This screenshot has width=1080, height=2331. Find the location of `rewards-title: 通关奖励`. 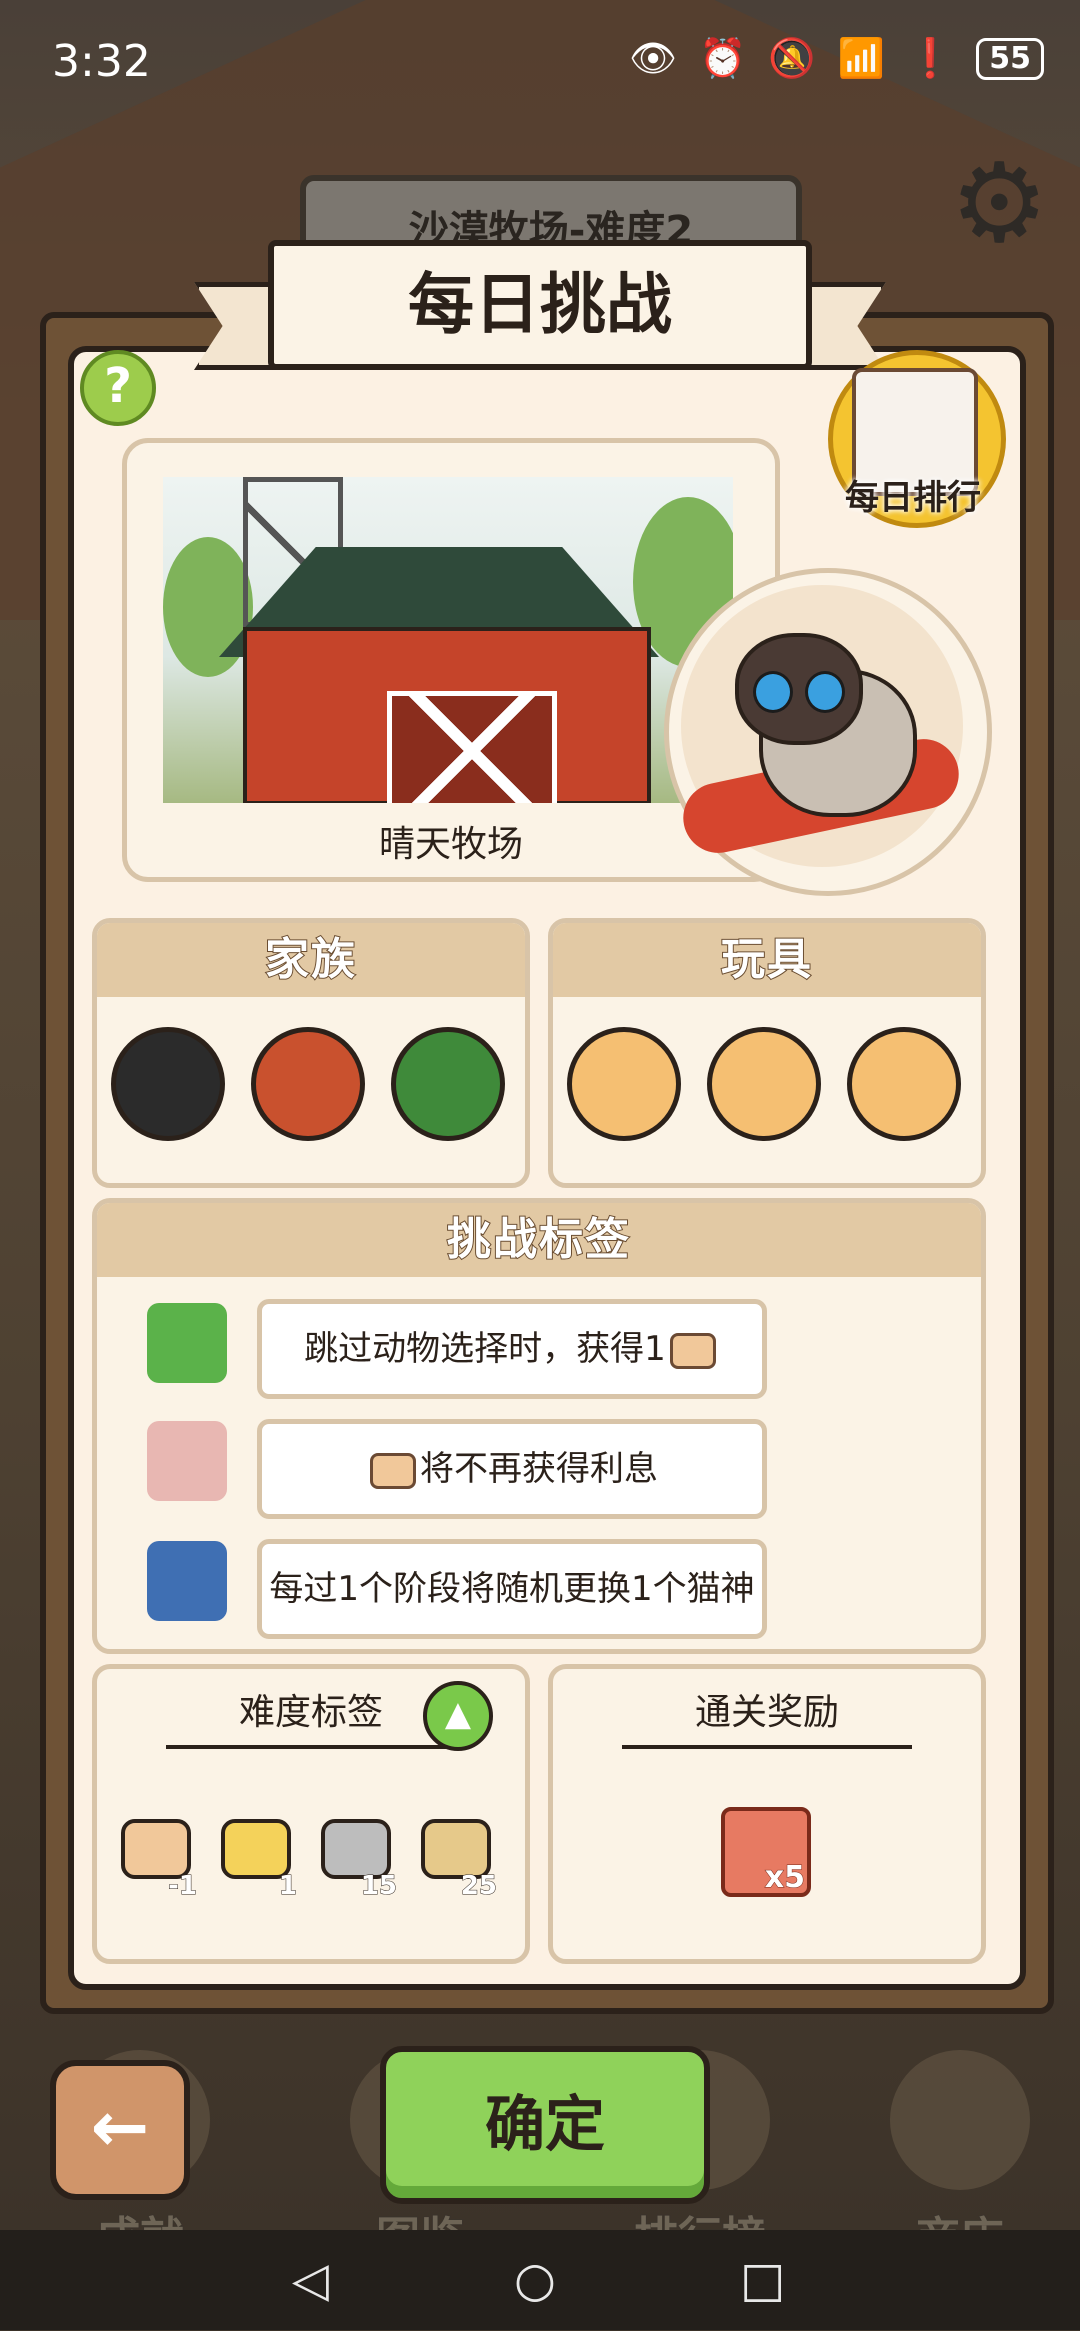

rewards-title: 通关奖励 is located at coordinates (766, 1712).